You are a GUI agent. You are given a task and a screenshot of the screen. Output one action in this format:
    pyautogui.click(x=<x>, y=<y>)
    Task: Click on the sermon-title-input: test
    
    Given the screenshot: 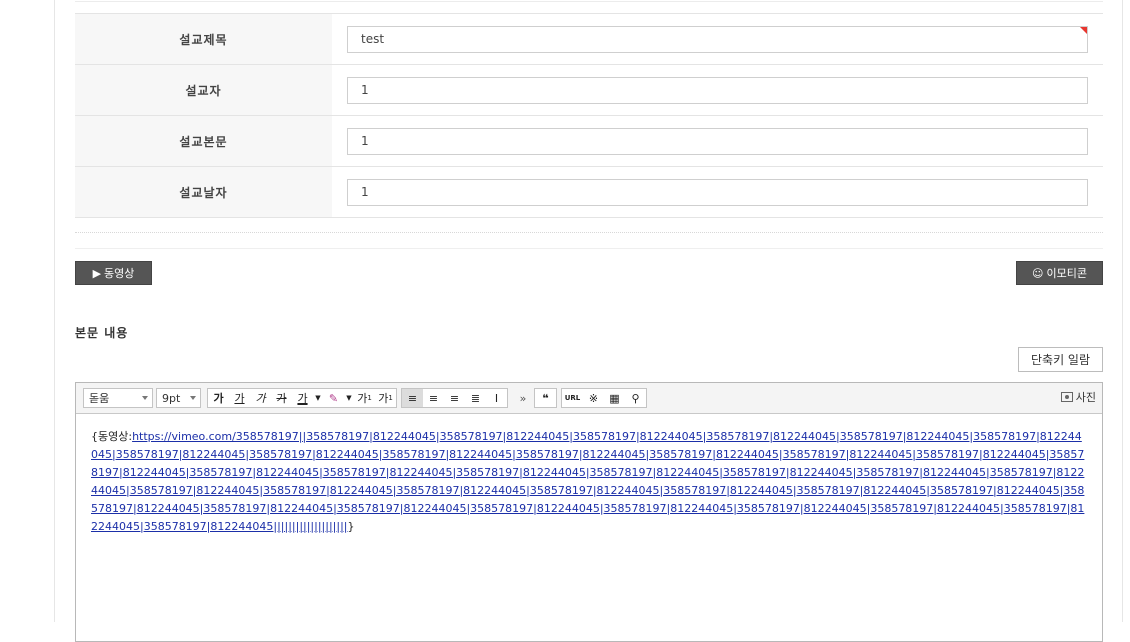 What is the action you would take?
    pyautogui.click(x=717, y=39)
    